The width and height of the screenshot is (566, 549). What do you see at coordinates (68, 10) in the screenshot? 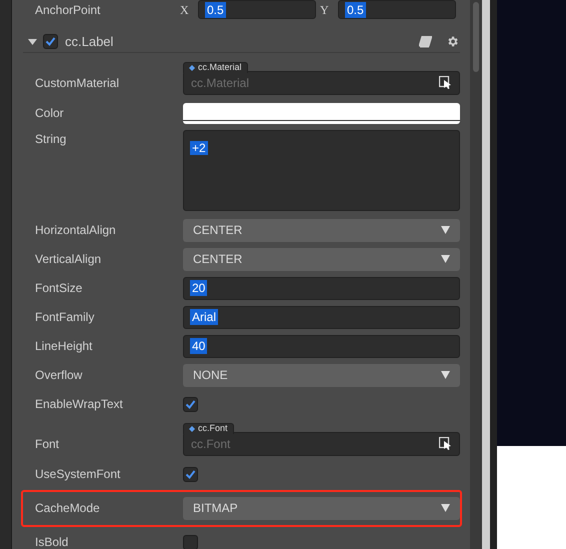
I see `property-label: AnchorPoint` at bounding box center [68, 10].